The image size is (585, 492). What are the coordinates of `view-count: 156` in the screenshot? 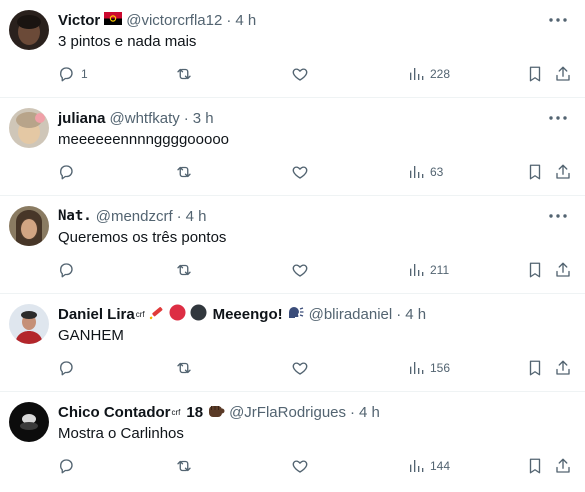 It's located at (440, 368).